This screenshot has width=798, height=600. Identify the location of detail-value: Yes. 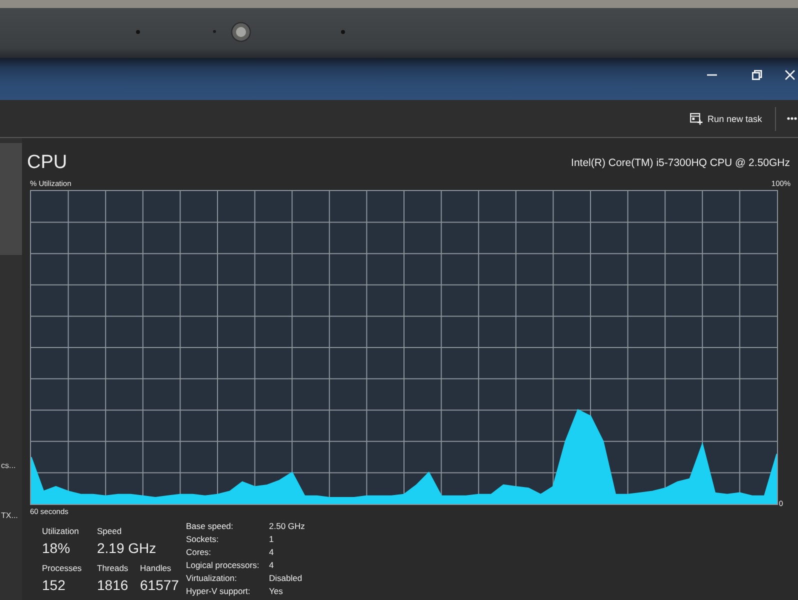
(276, 591).